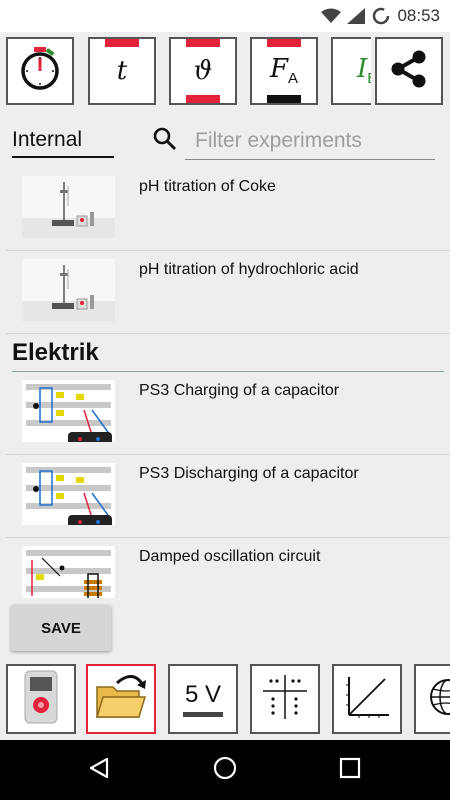 This screenshot has width=450, height=800. I want to click on filter-row: Internal, so click(225, 143).